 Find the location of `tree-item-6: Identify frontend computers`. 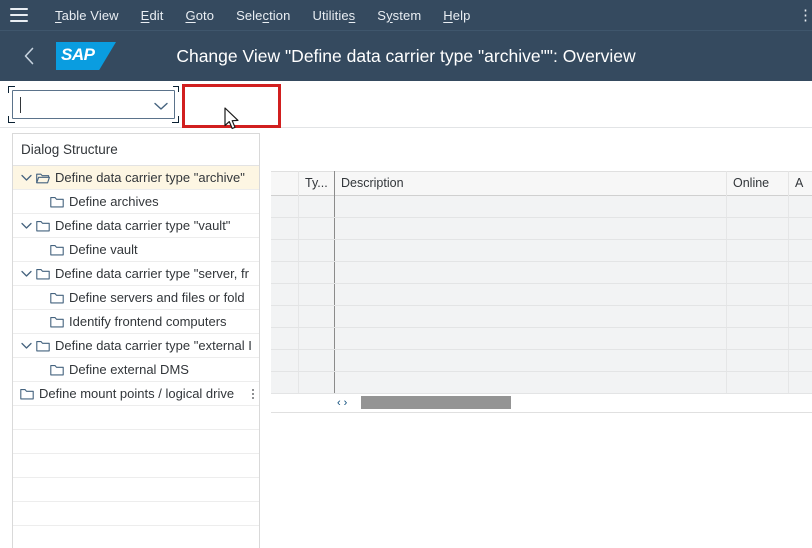

tree-item-6: Identify frontend computers is located at coordinates (136, 322).